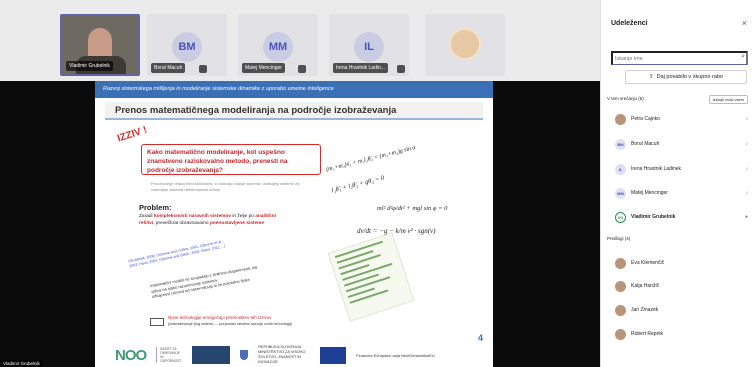  I want to click on avatar-initials: BM, so click(187, 47).